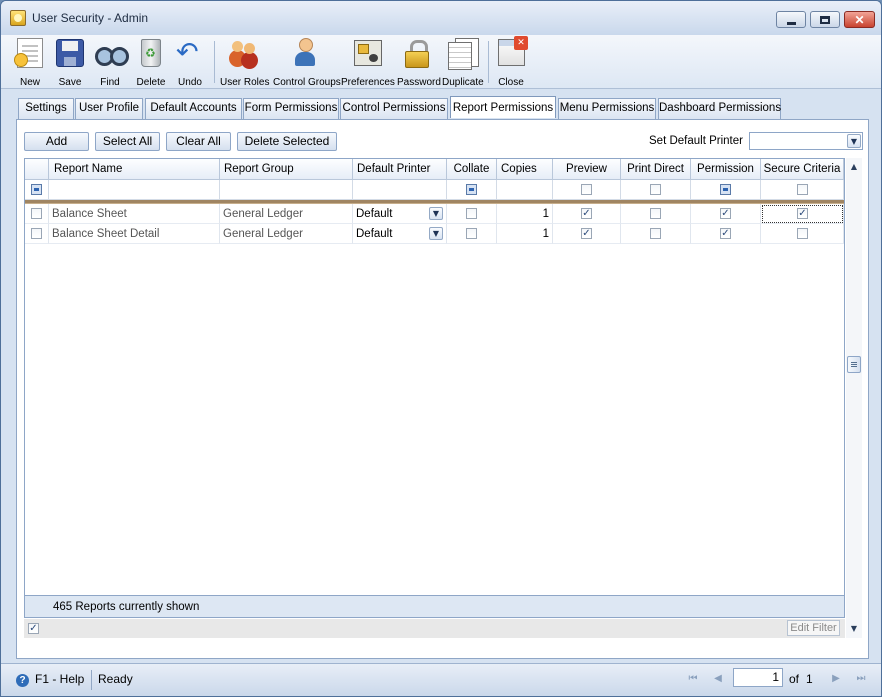  I want to click on filter-collate-checkbox, so click(471, 189).